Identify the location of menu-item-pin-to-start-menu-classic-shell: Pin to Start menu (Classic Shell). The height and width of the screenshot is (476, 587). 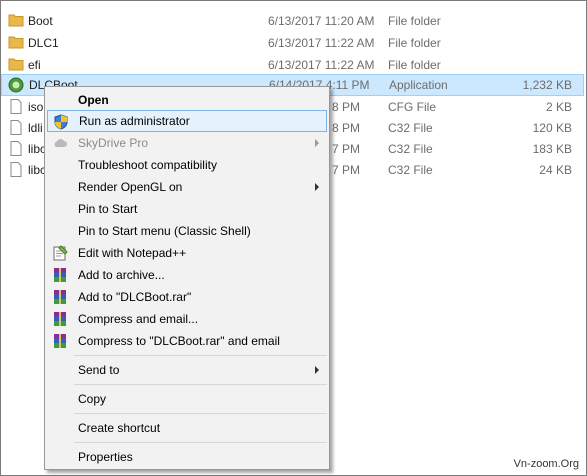
(187, 231).